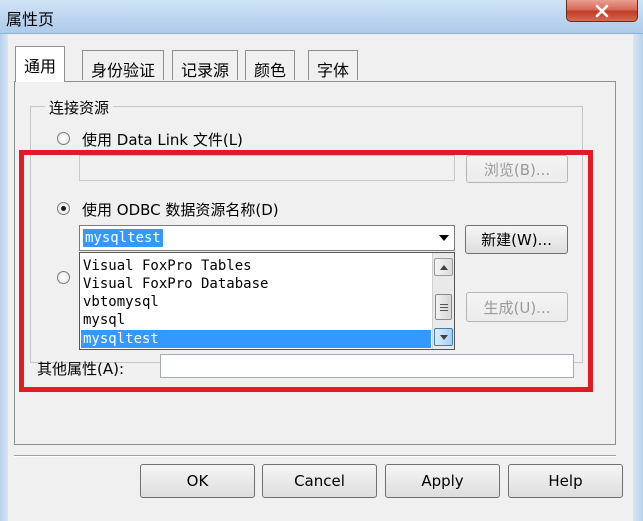 The height and width of the screenshot is (521, 643). I want to click on dropdown-scrollbar, so click(443, 301).